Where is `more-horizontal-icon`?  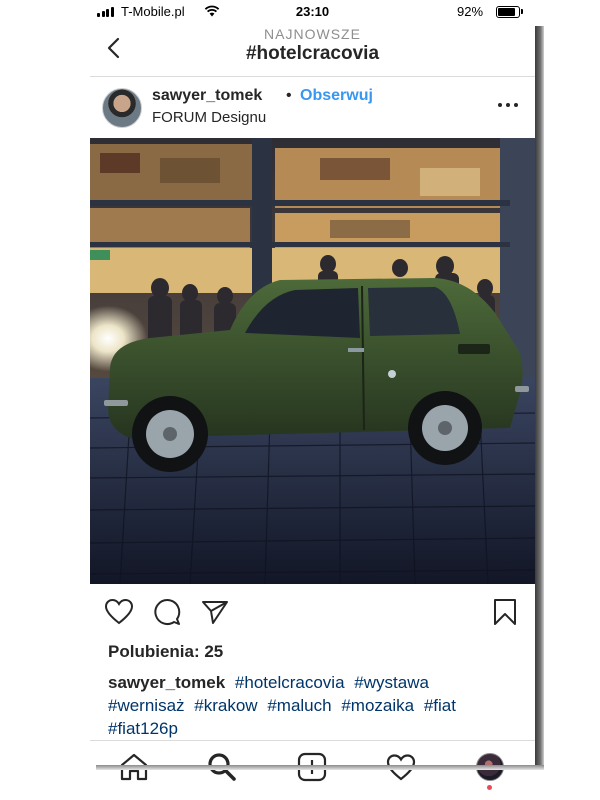
more-horizontal-icon is located at coordinates (508, 105).